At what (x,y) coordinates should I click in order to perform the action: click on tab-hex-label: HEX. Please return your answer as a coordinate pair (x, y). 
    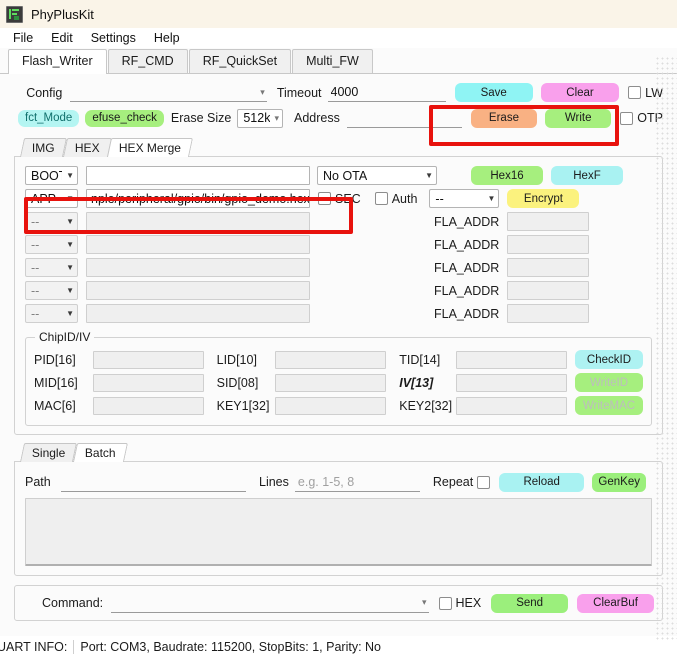
    Looking at the image, I should click on (87, 148).